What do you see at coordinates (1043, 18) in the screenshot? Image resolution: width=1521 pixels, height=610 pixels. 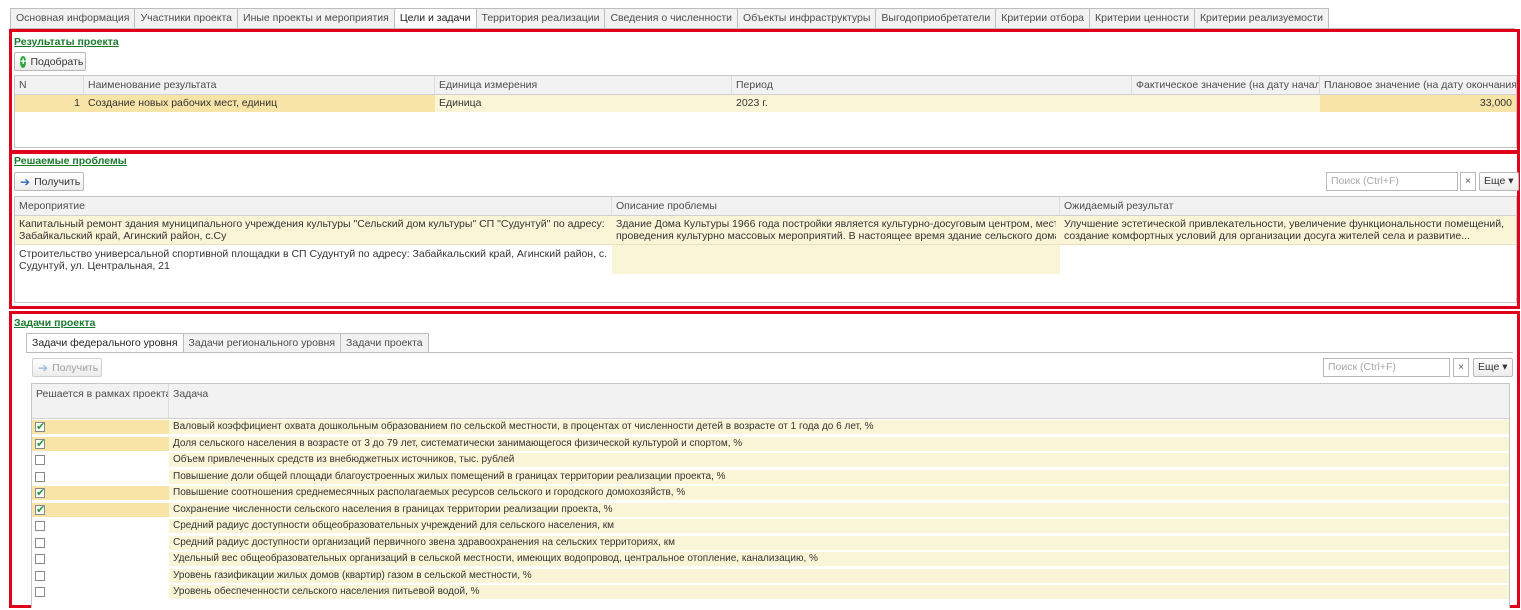 I see `tab-selection-criteria: Критерии отбора` at bounding box center [1043, 18].